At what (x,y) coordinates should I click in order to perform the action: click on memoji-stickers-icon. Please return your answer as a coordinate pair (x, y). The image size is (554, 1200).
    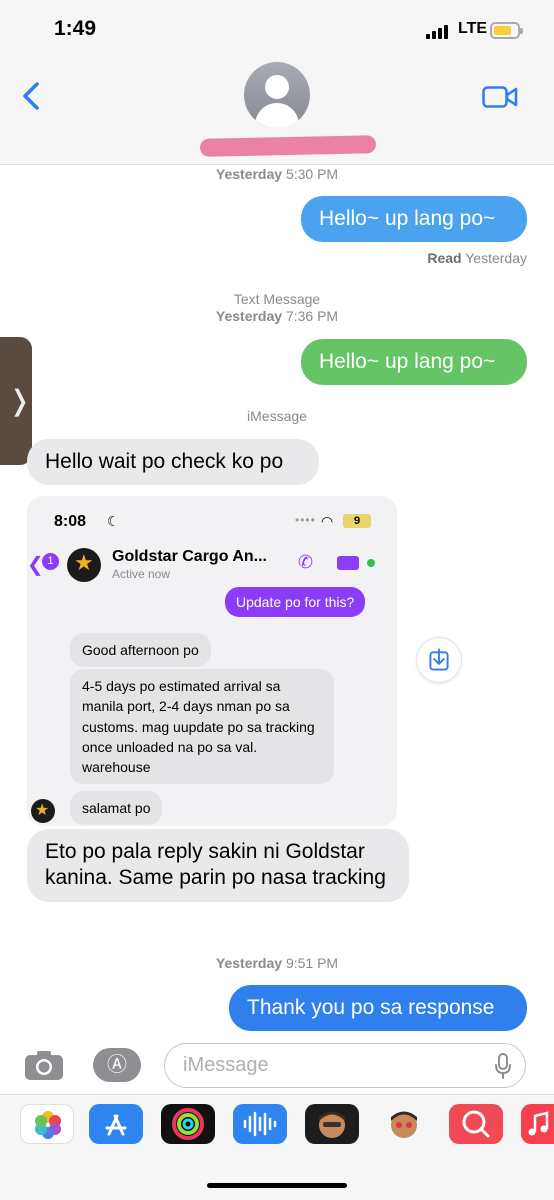
    Looking at the image, I should click on (404, 1124).